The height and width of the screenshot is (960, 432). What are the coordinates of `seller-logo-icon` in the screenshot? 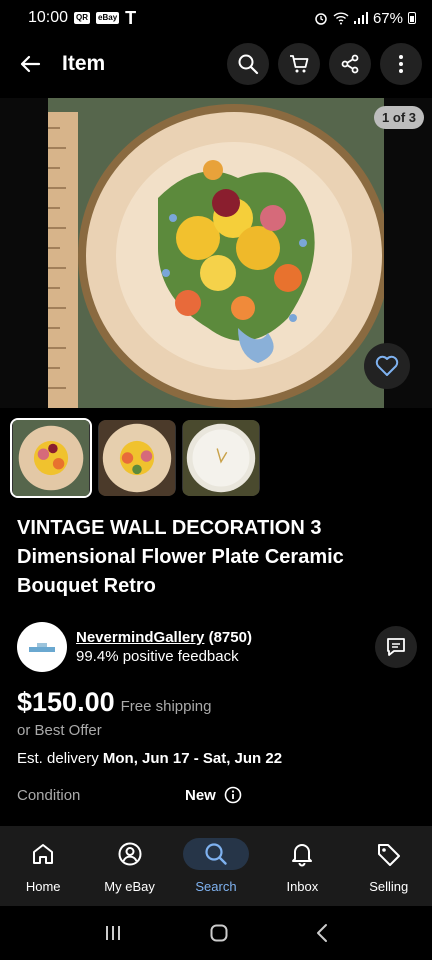 It's located at (42, 647).